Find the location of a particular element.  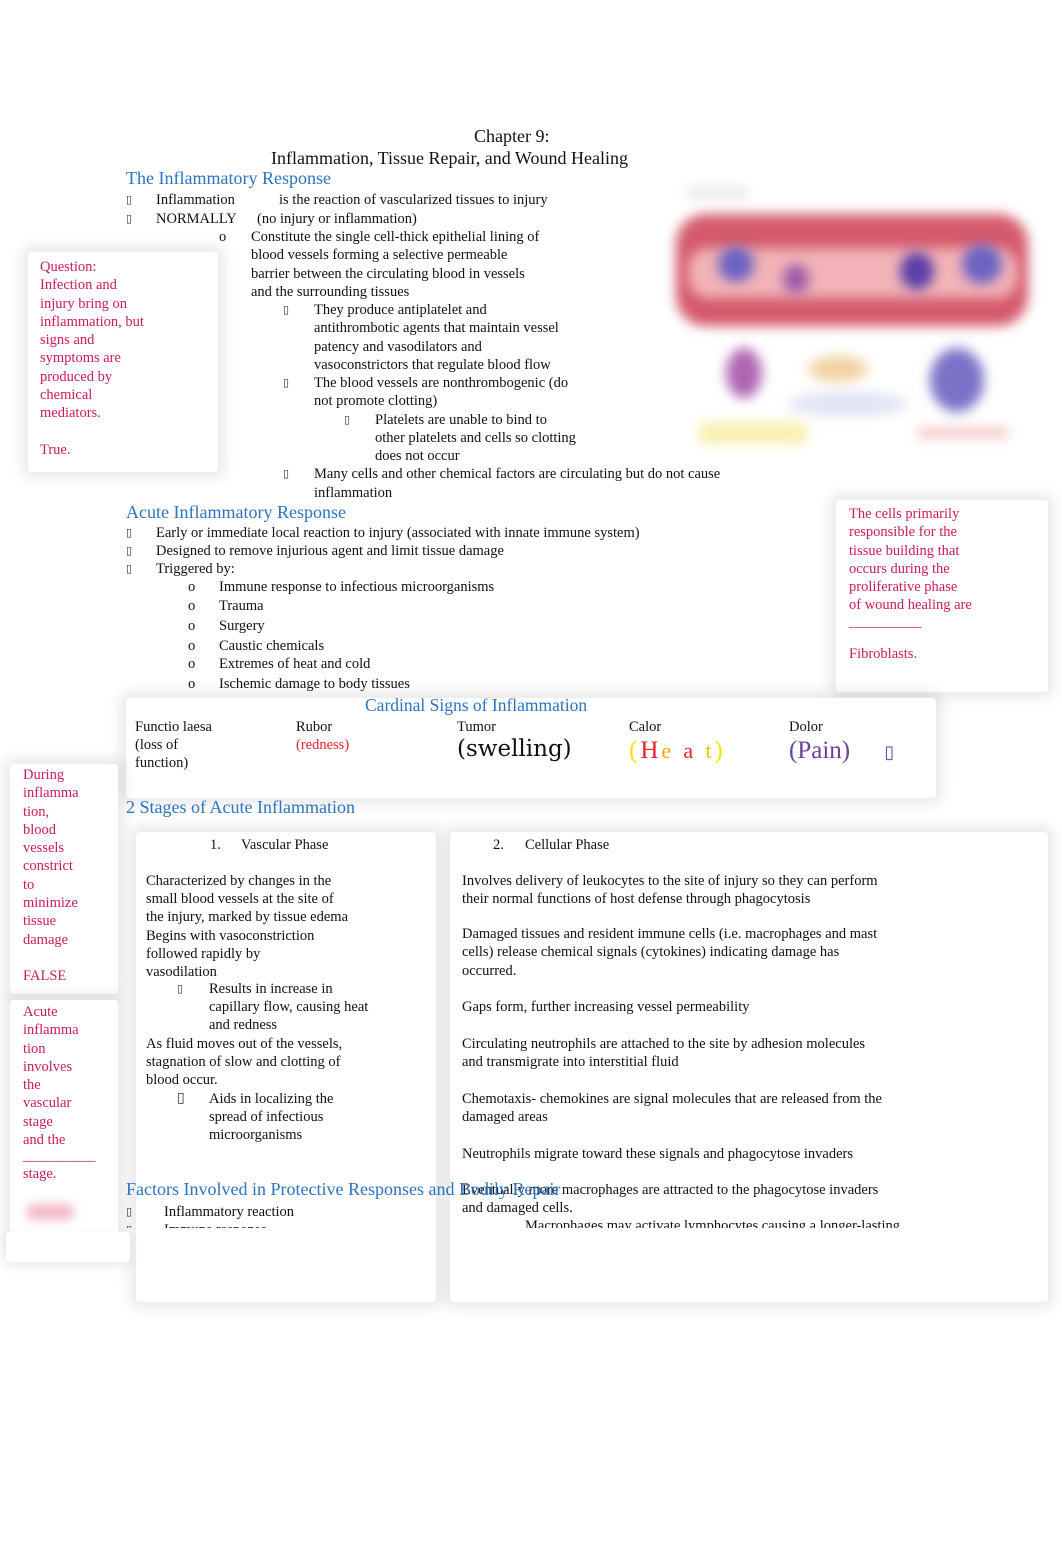

hidden-answer-blur is located at coordinates (50, 1212).